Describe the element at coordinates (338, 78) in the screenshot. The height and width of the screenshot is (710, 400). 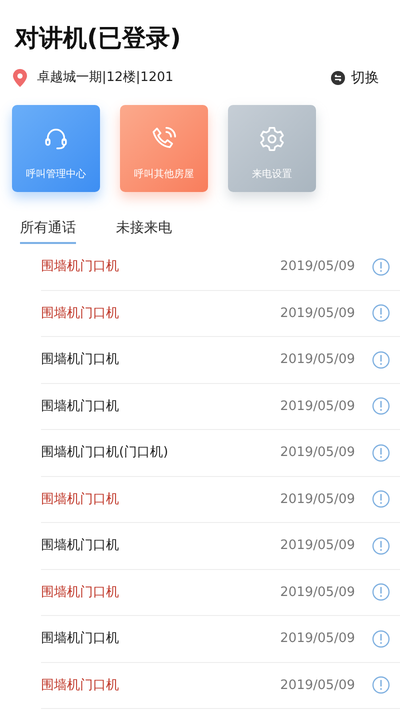
I see `switch-icon` at that location.